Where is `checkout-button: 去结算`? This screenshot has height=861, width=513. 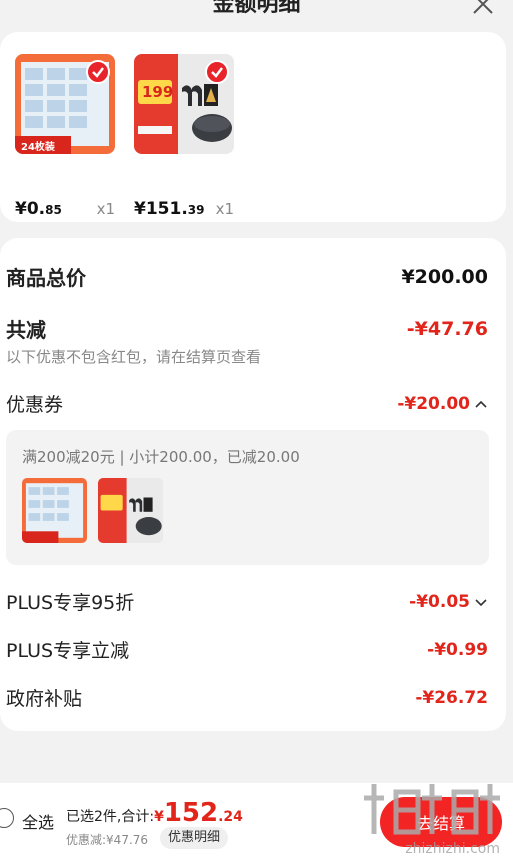 checkout-button: 去结算 is located at coordinates (441, 822).